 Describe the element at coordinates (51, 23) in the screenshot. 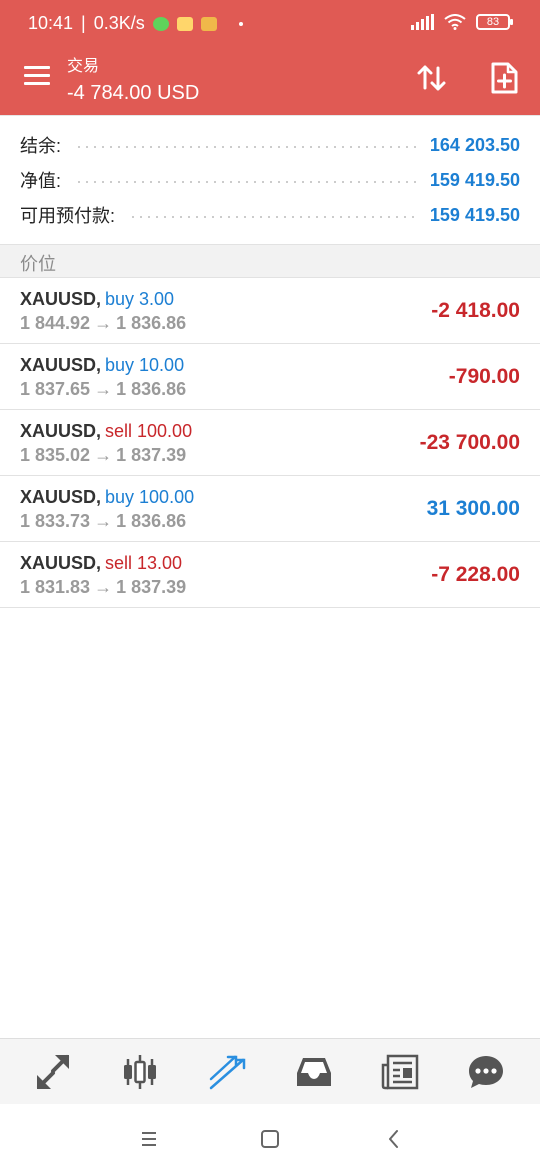

I see `status-time: 10:41` at that location.